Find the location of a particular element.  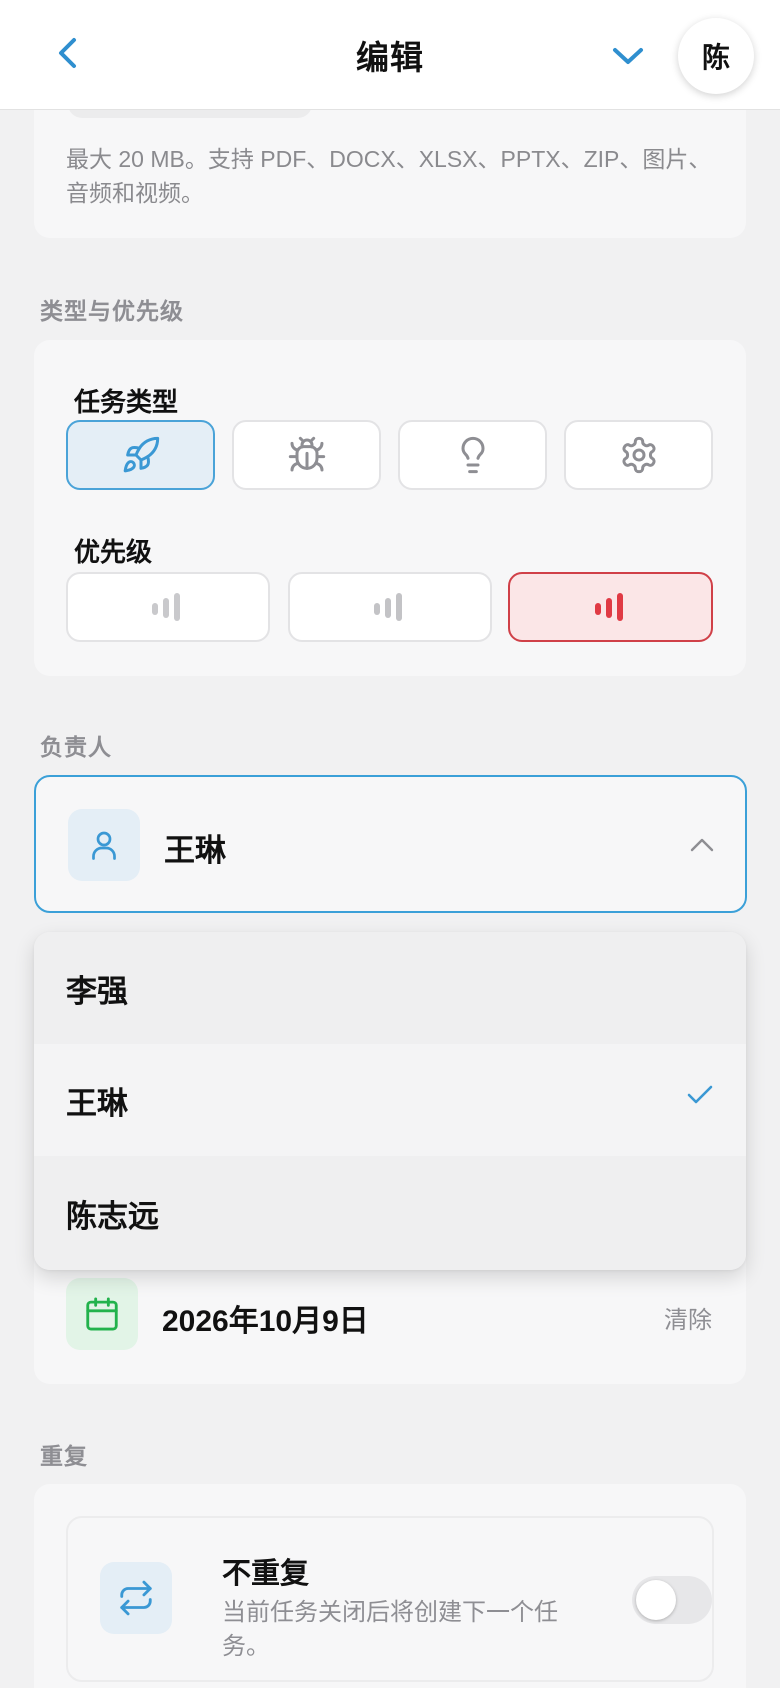

assignee-option: 王琳 is located at coordinates (390, 1100).